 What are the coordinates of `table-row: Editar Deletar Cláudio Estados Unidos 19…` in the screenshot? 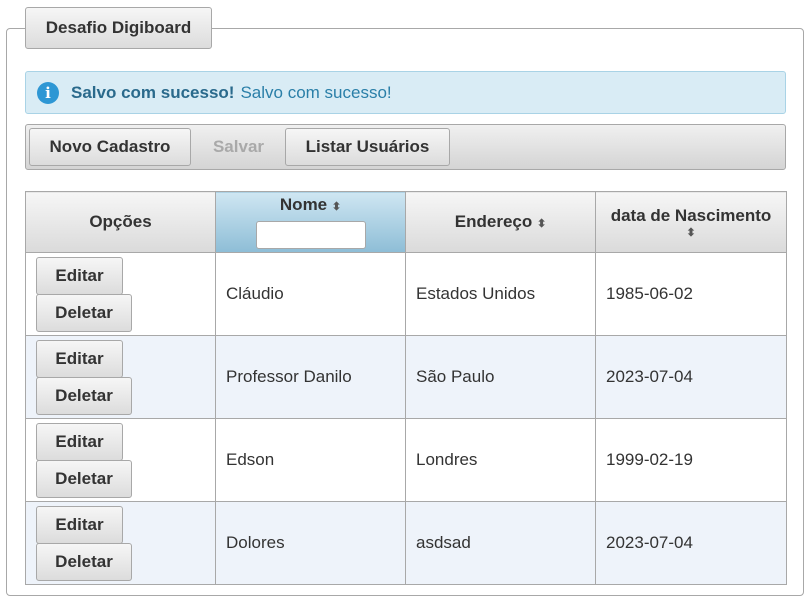 It's located at (406, 294).